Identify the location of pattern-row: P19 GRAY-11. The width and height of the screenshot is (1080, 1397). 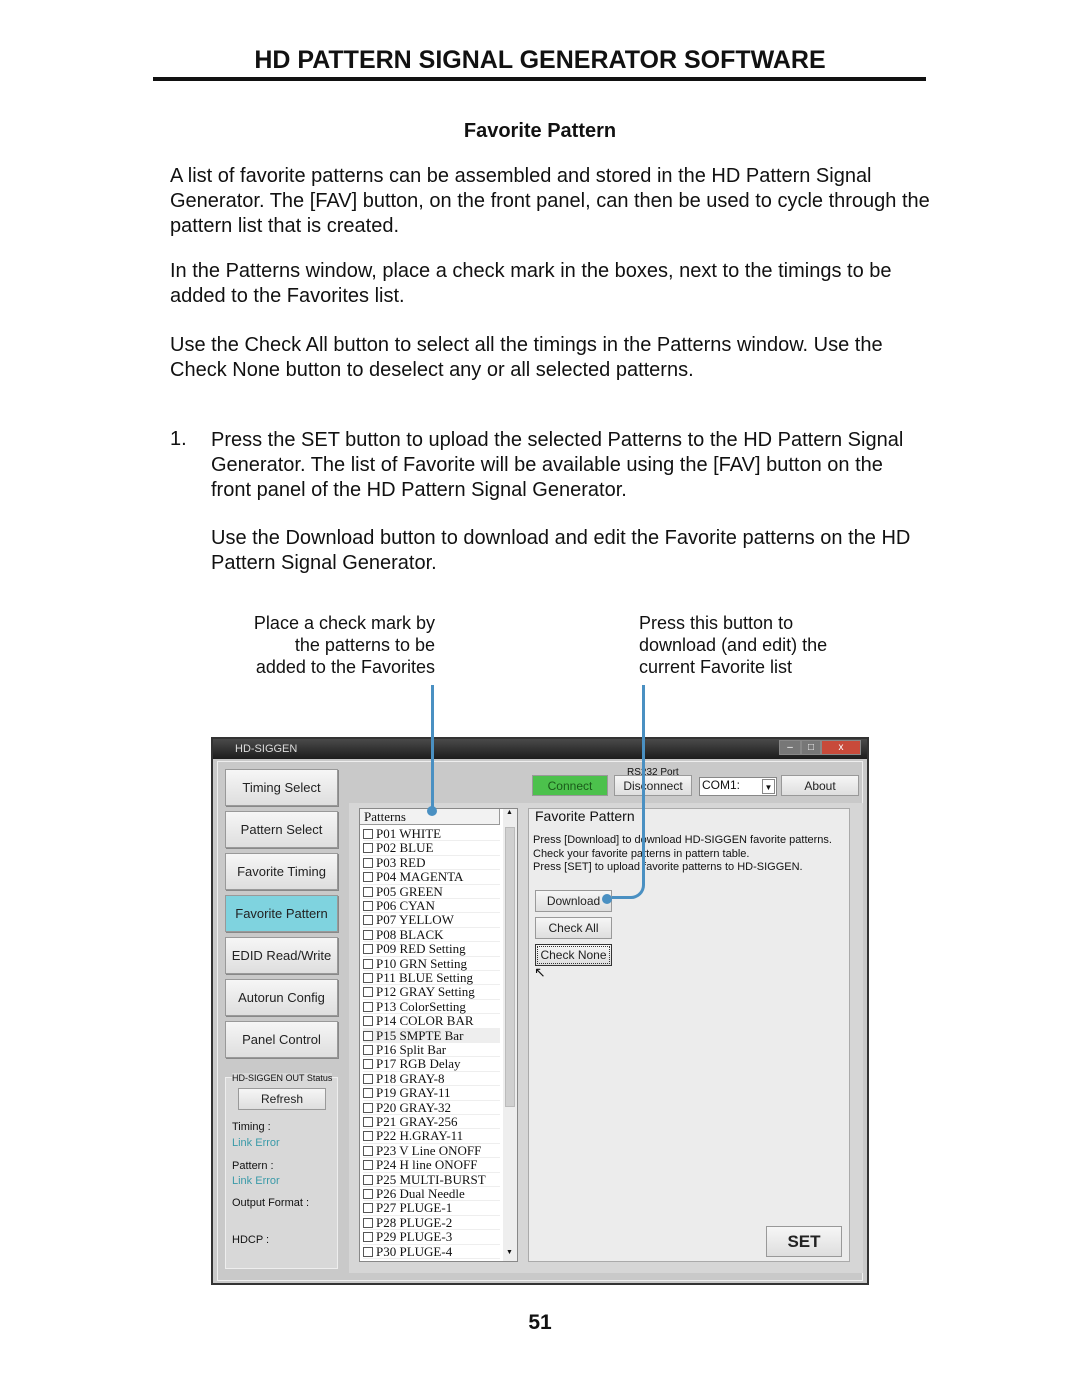
(431, 1093).